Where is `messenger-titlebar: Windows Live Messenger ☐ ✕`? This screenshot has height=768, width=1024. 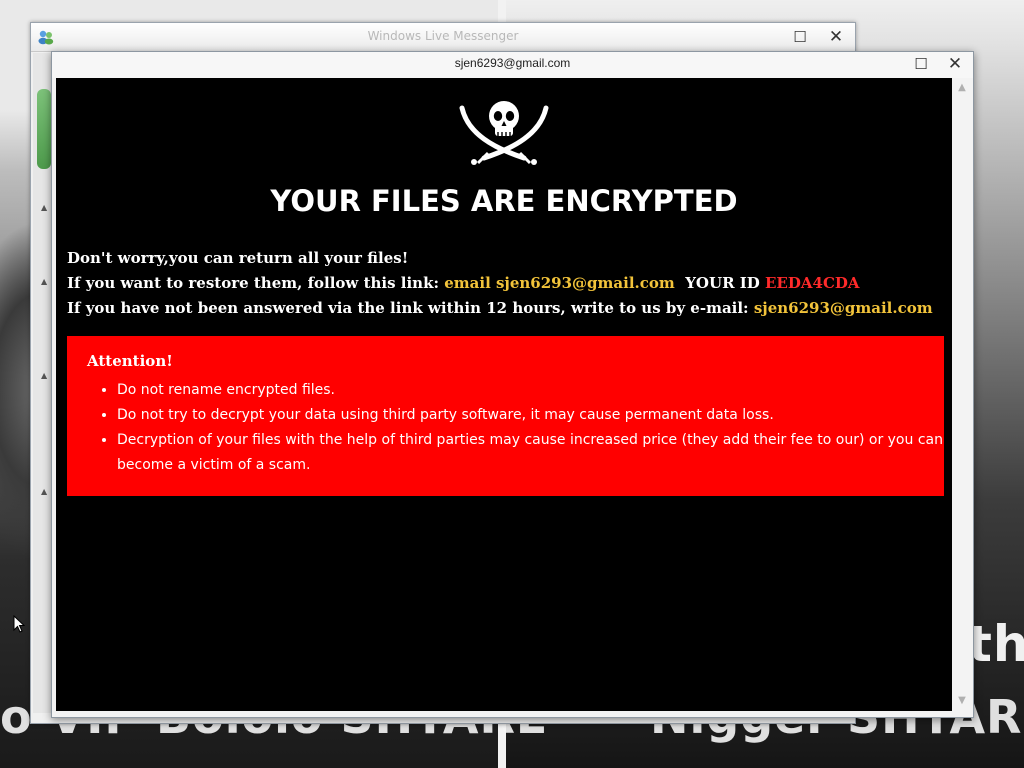
messenger-titlebar: Windows Live Messenger ☐ ✕ is located at coordinates (443, 37).